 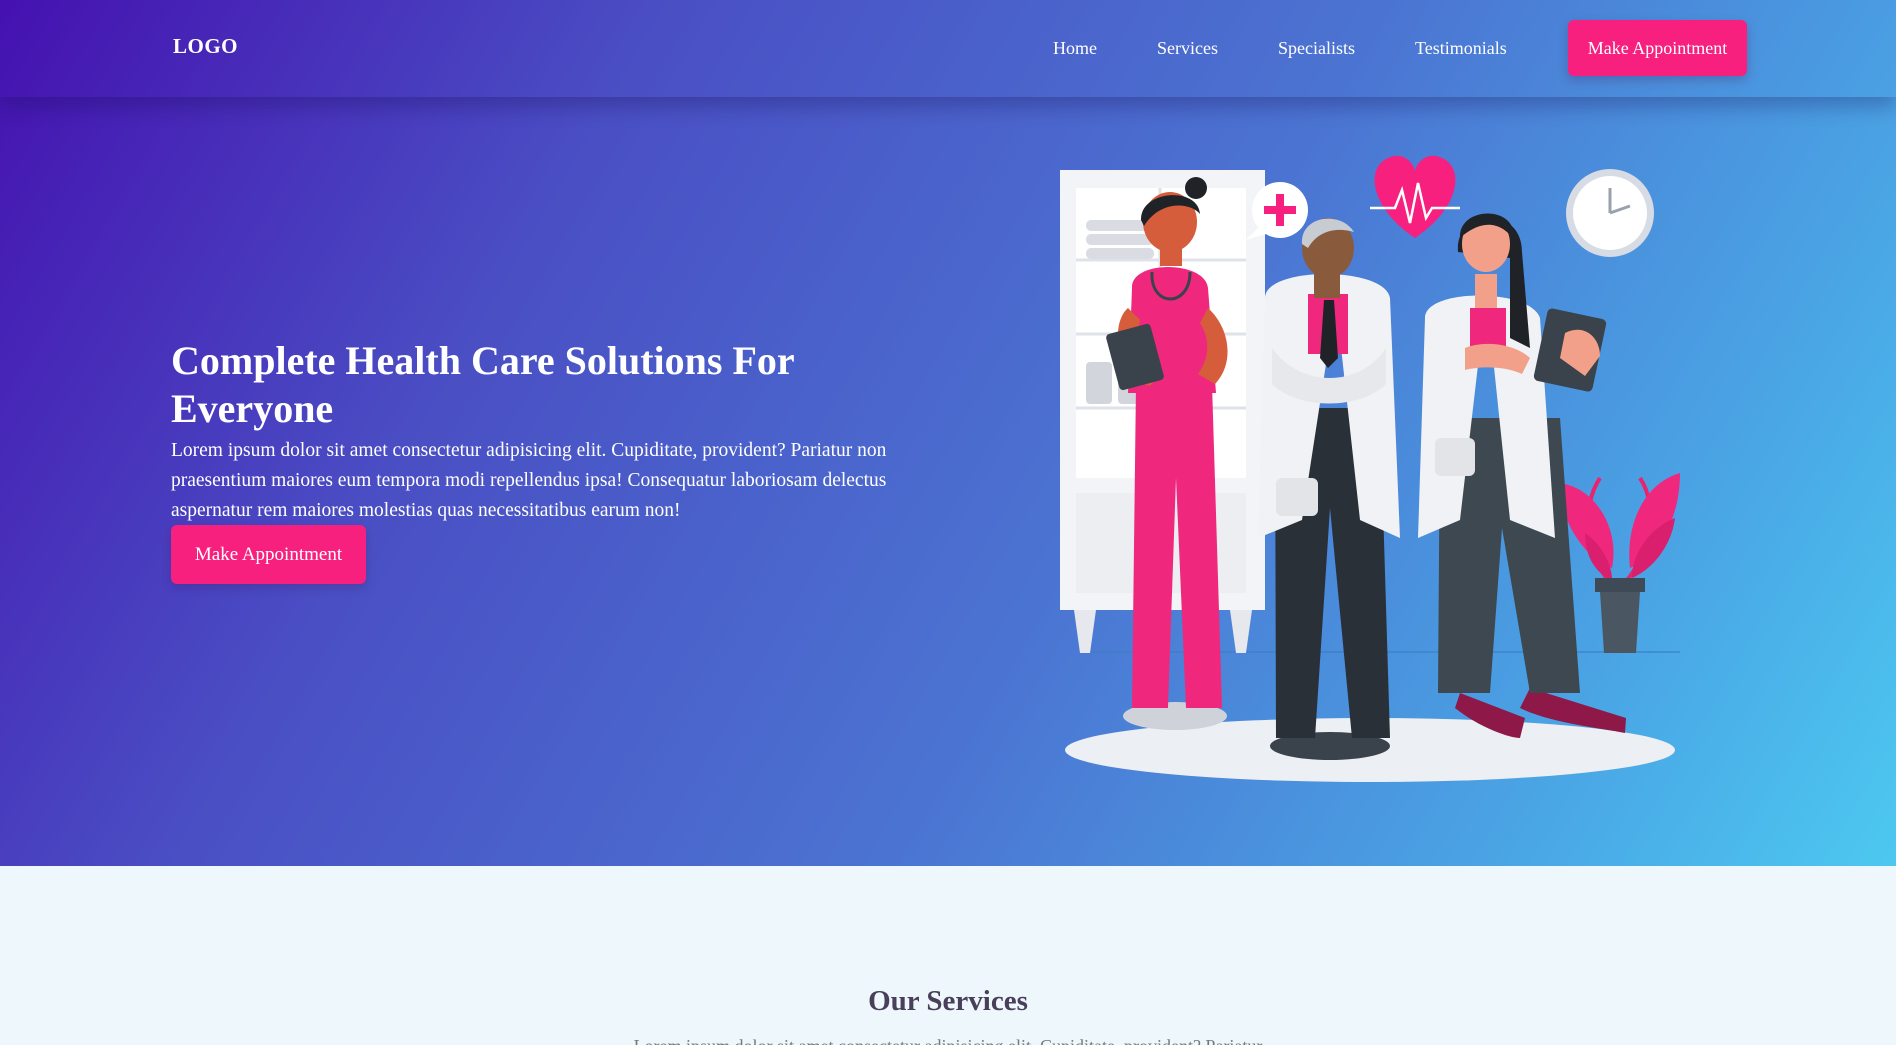 I want to click on female-doctor-figure, so click(x=1522, y=475).